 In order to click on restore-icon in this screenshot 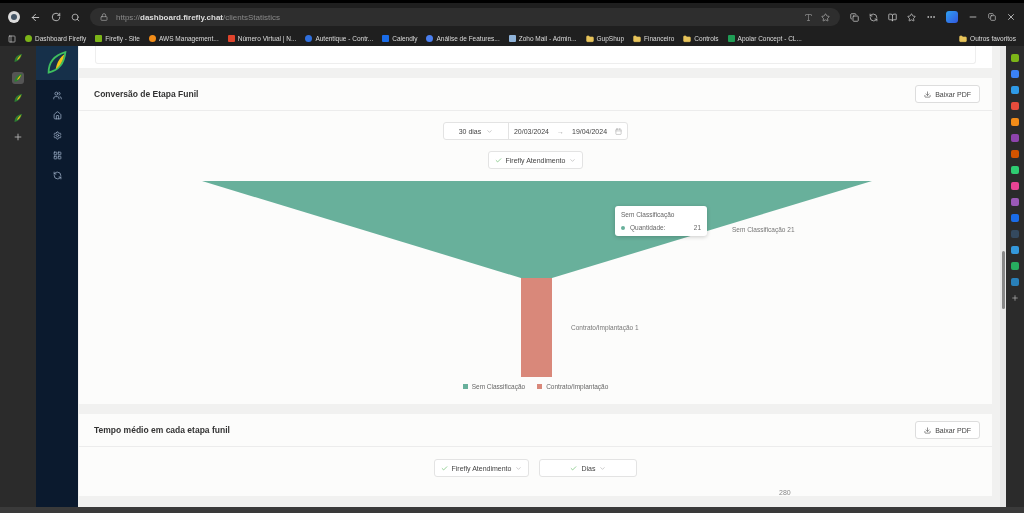, I will do `click(992, 17)`.